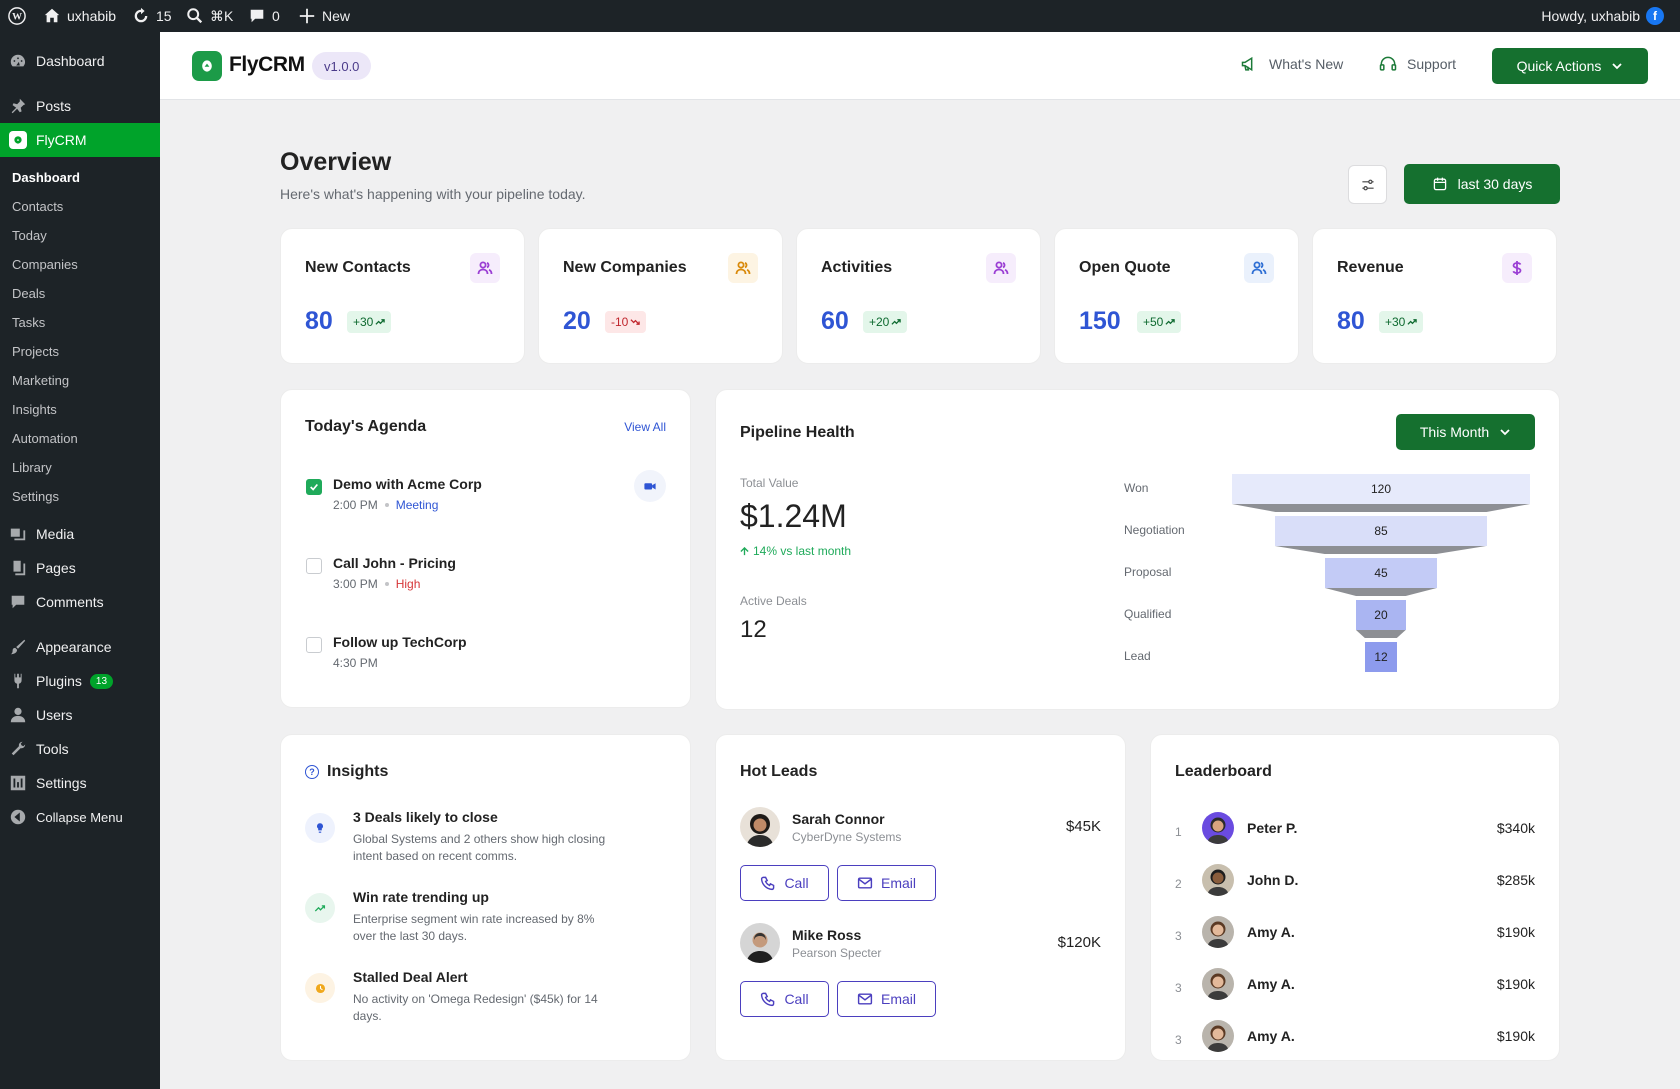 This screenshot has height=1089, width=1680. What do you see at coordinates (886, 883) in the screenshot?
I see `lead-email-button-1: Email` at bounding box center [886, 883].